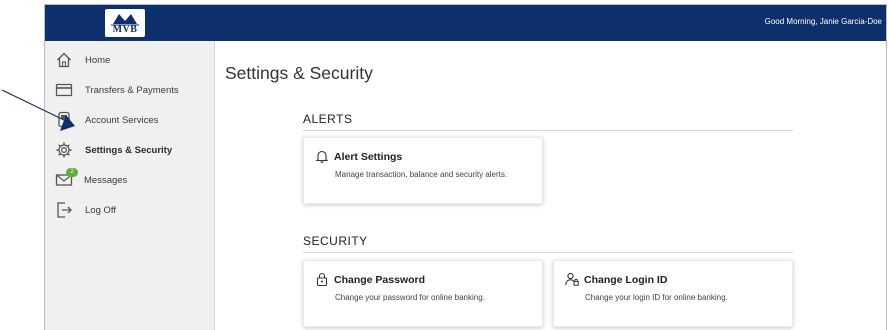  Describe the element at coordinates (64, 150) in the screenshot. I see `gear-icon` at that location.